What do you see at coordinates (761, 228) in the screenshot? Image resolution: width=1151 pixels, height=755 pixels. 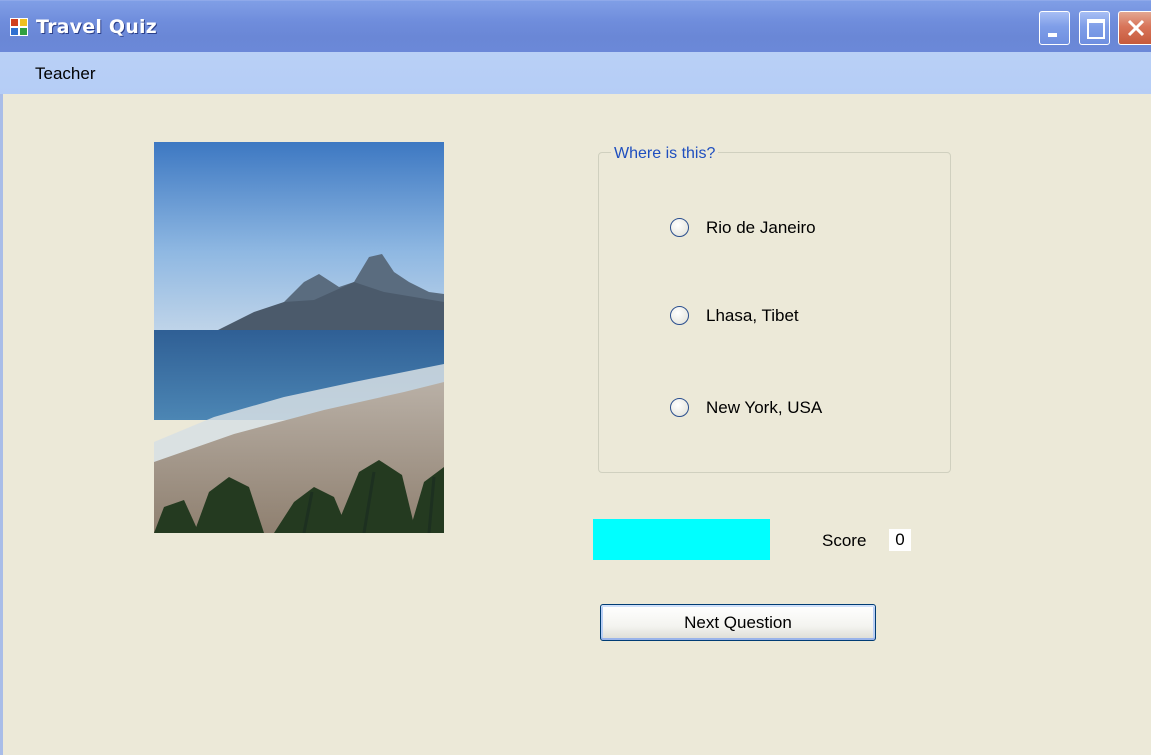 I see `option-label: Rio de Janeiro` at bounding box center [761, 228].